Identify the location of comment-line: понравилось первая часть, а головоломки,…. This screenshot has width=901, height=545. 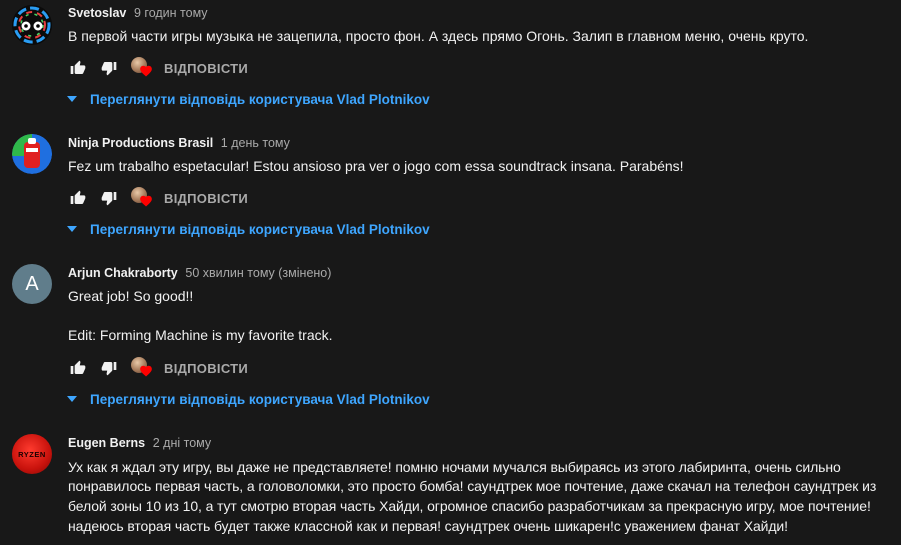
(472, 486).